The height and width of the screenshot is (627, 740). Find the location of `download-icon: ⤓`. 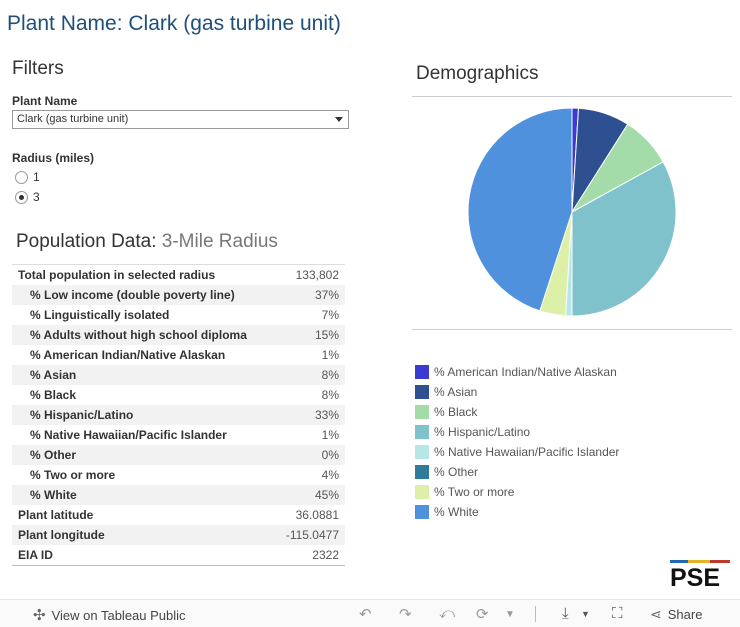

download-icon: ⤓ is located at coordinates (565, 613).